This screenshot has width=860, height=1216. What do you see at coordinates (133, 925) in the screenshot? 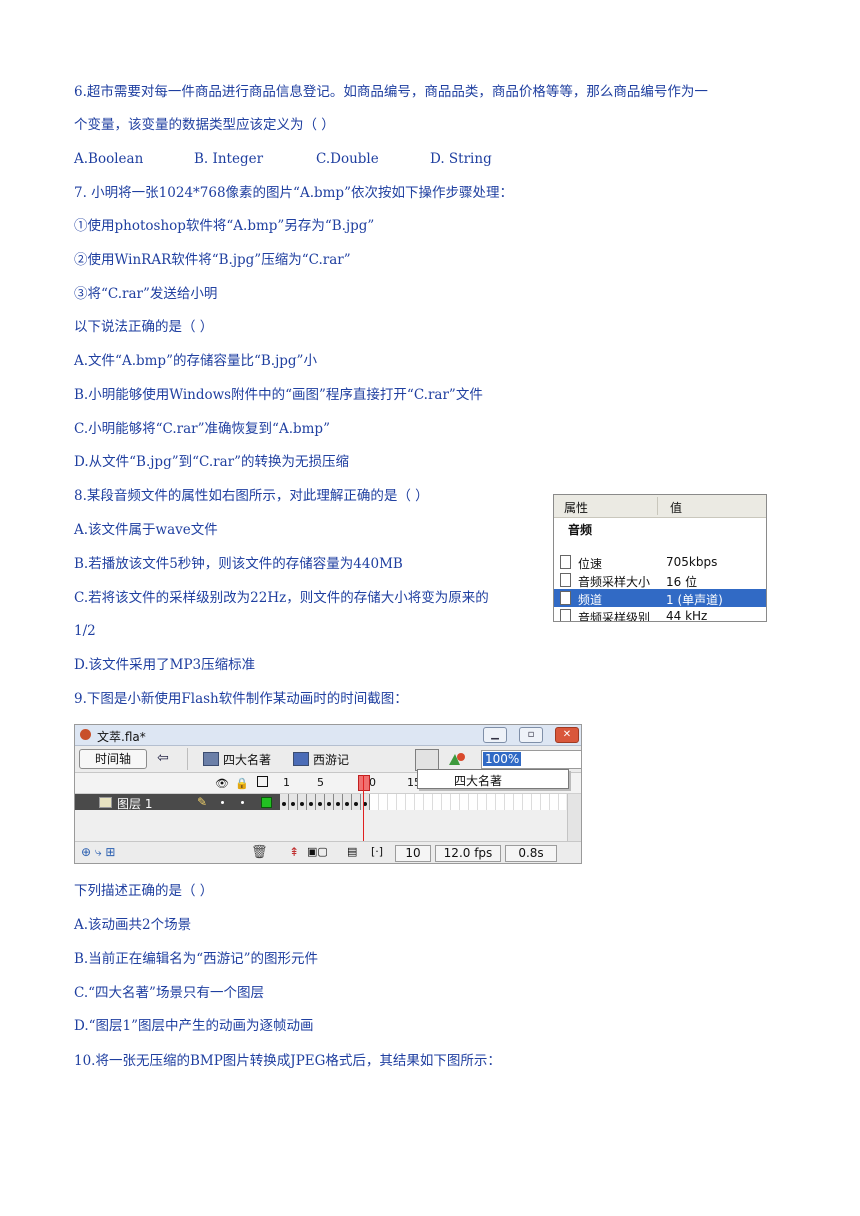
I see `q9-option-a: A.该动画共2个场景` at bounding box center [133, 925].